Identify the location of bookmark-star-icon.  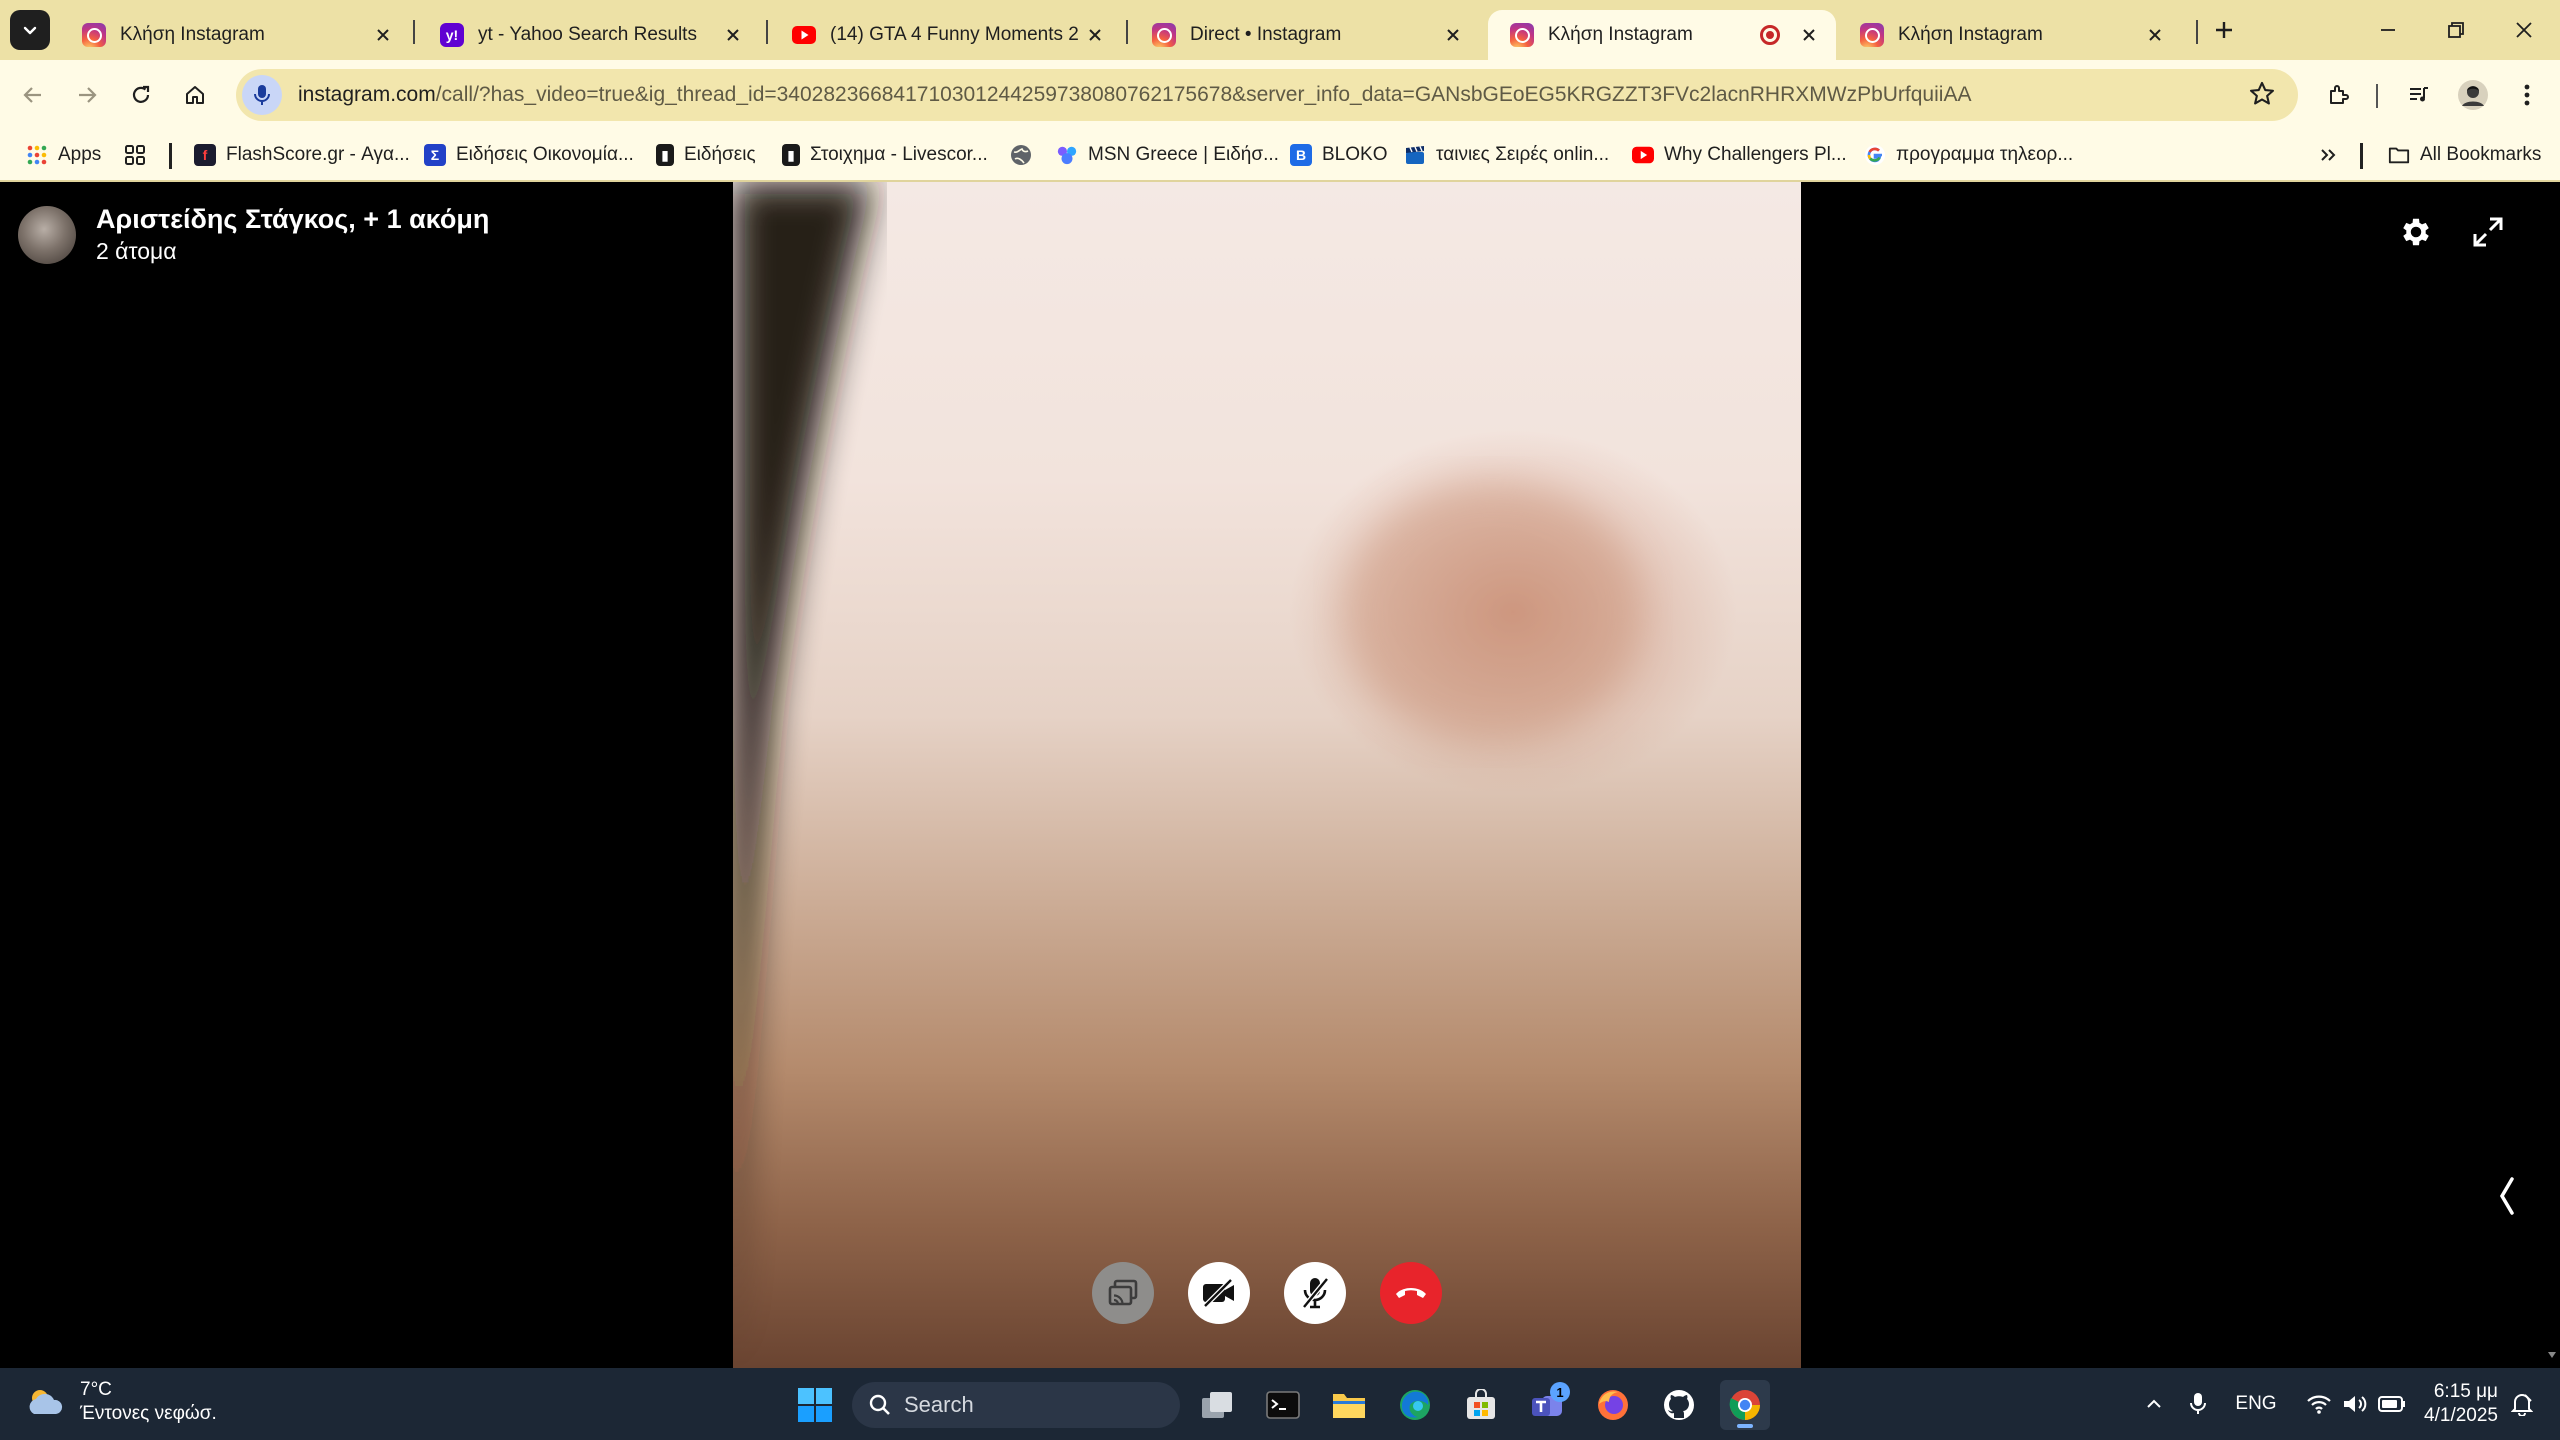
(2262, 94).